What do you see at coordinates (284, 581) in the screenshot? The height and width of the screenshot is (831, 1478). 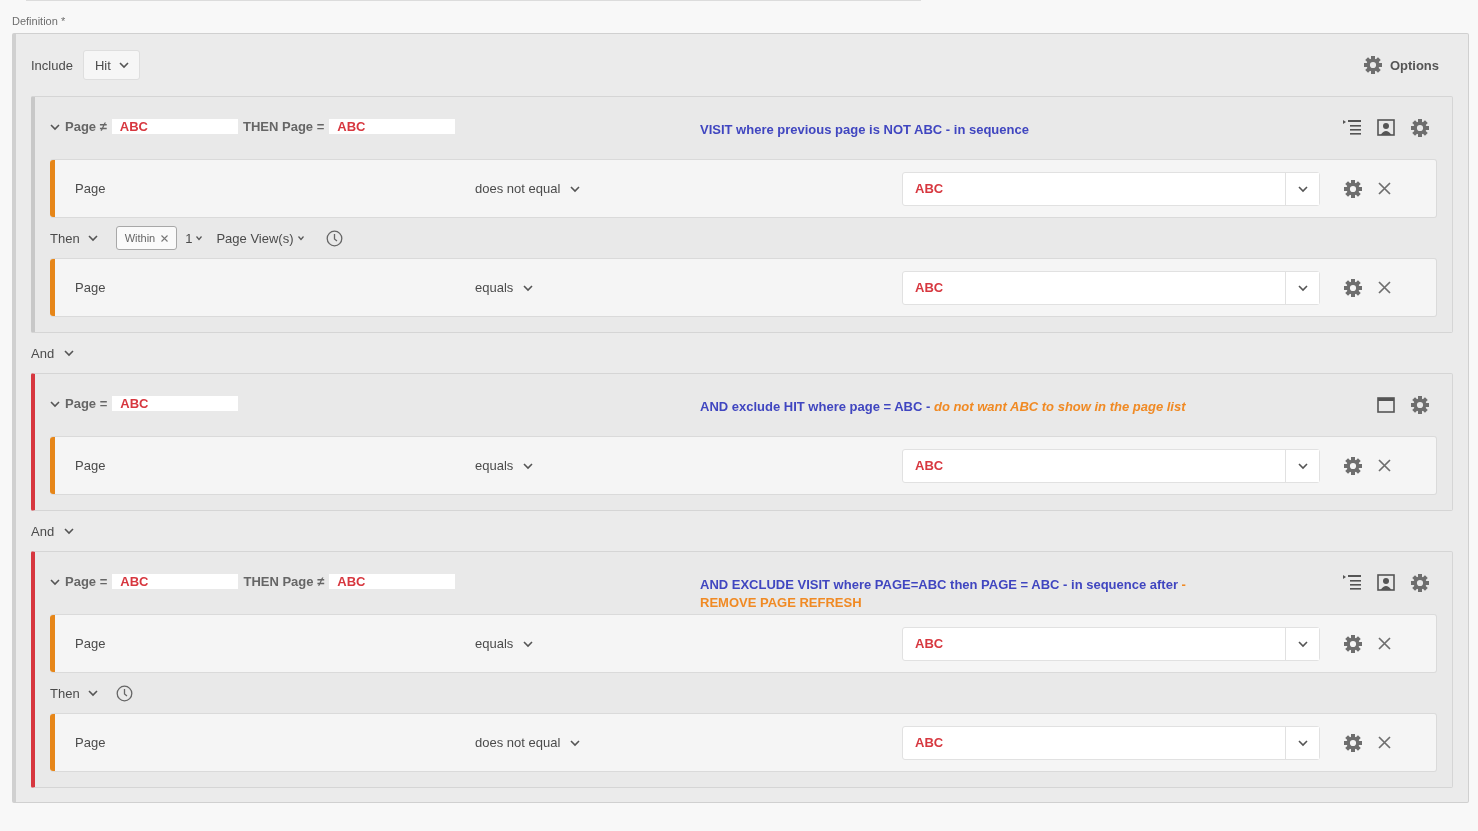 I see `container-title: THEN Page ≠` at bounding box center [284, 581].